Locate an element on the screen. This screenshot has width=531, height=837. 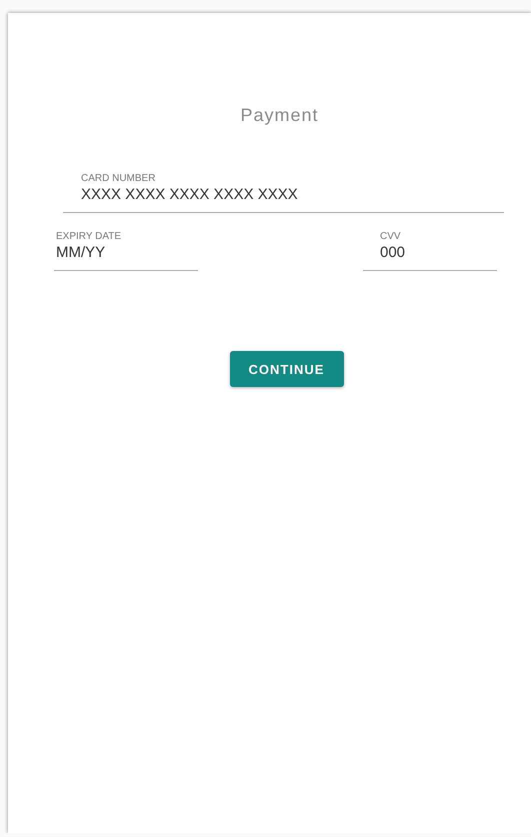
input-field: XXXX XXXX XXXX XXXX XXXX is located at coordinates (283, 198).